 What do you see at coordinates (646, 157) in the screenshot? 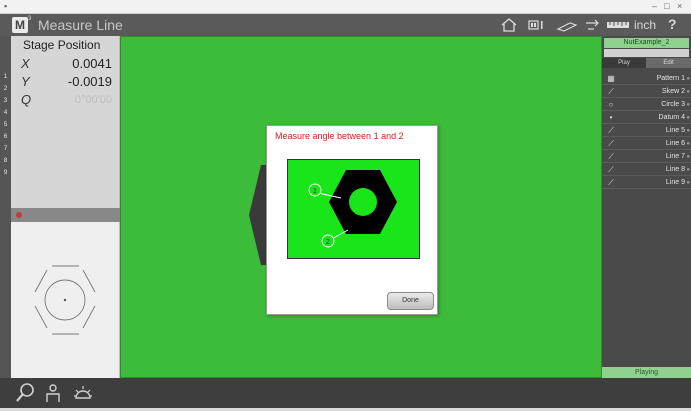
I see `program-step: ⟋ Line 7 ●` at bounding box center [646, 157].